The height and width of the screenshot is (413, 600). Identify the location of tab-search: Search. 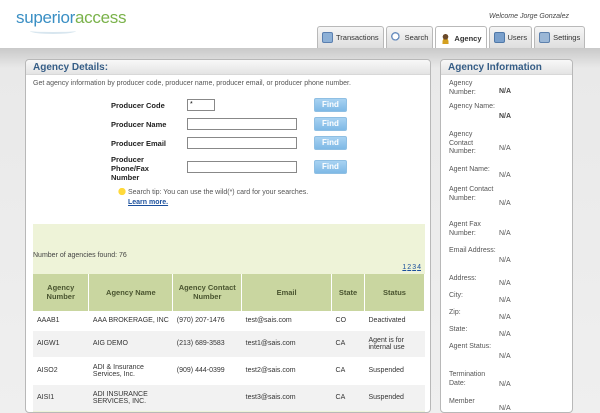
(409, 37).